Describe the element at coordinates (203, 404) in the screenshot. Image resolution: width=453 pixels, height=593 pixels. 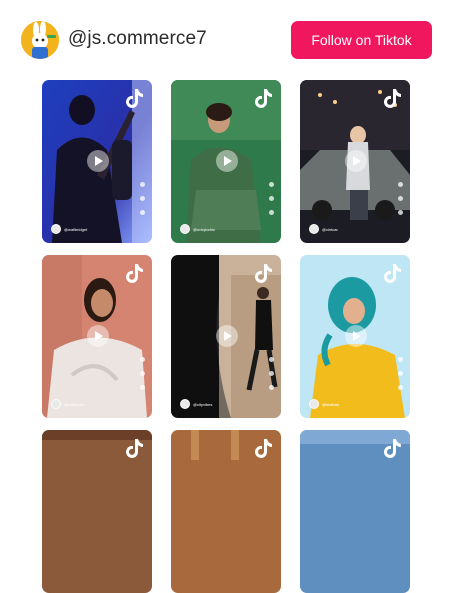
I see `author-name: @cityvibes` at that location.